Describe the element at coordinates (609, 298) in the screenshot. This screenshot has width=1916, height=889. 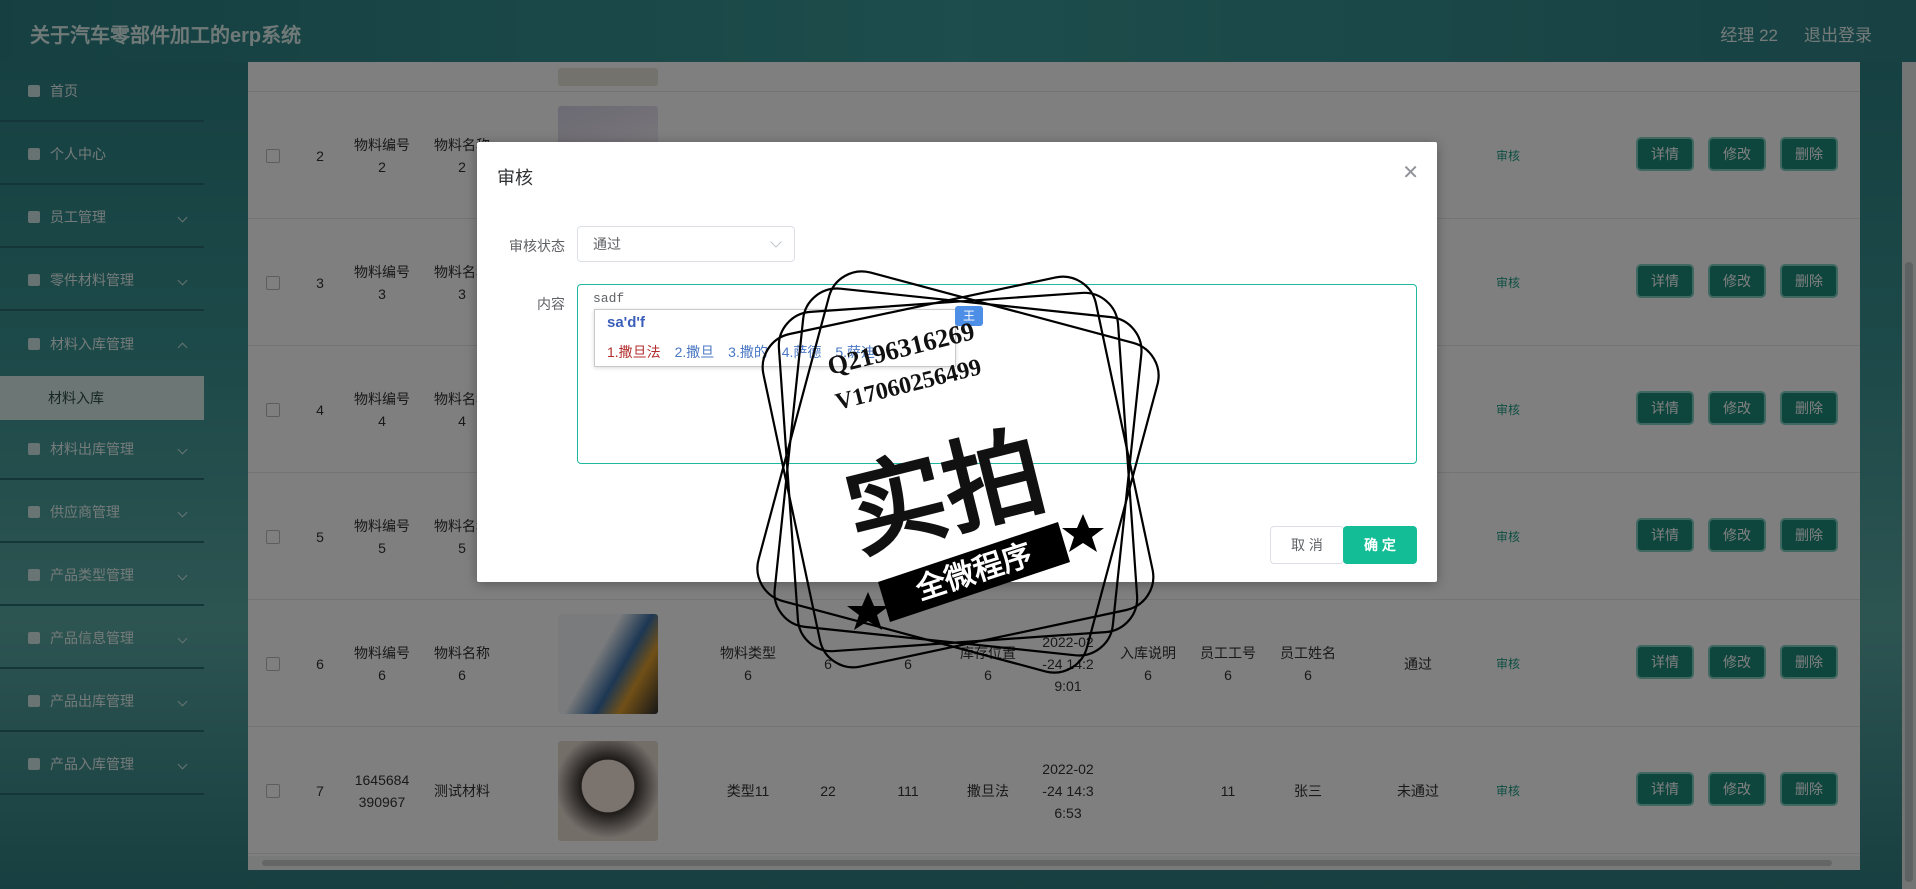
I see `content-text: sadf` at that location.